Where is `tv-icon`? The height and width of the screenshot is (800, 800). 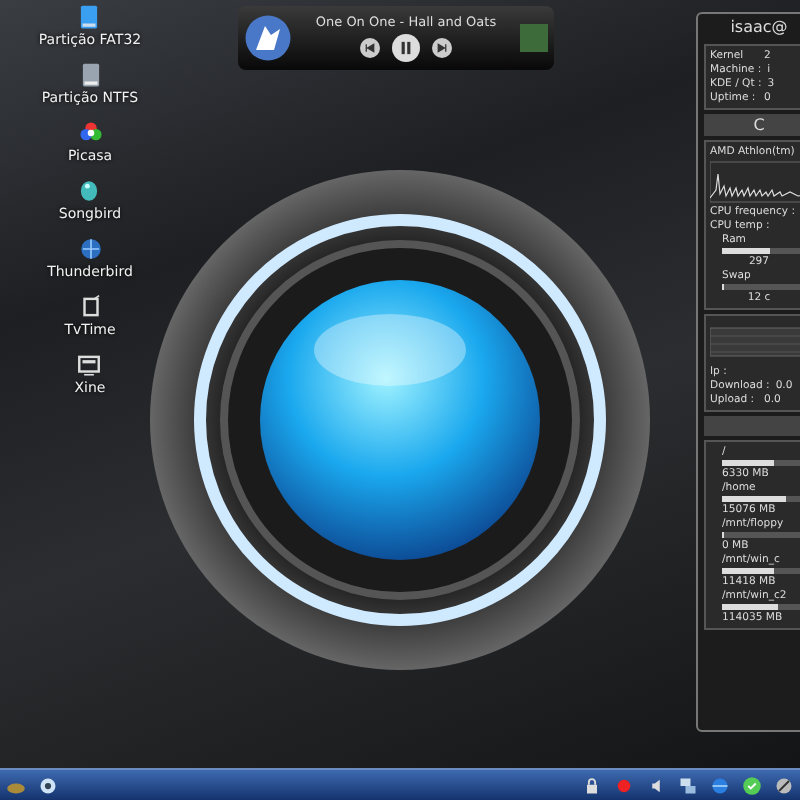
tv-icon is located at coordinates (90, 307).